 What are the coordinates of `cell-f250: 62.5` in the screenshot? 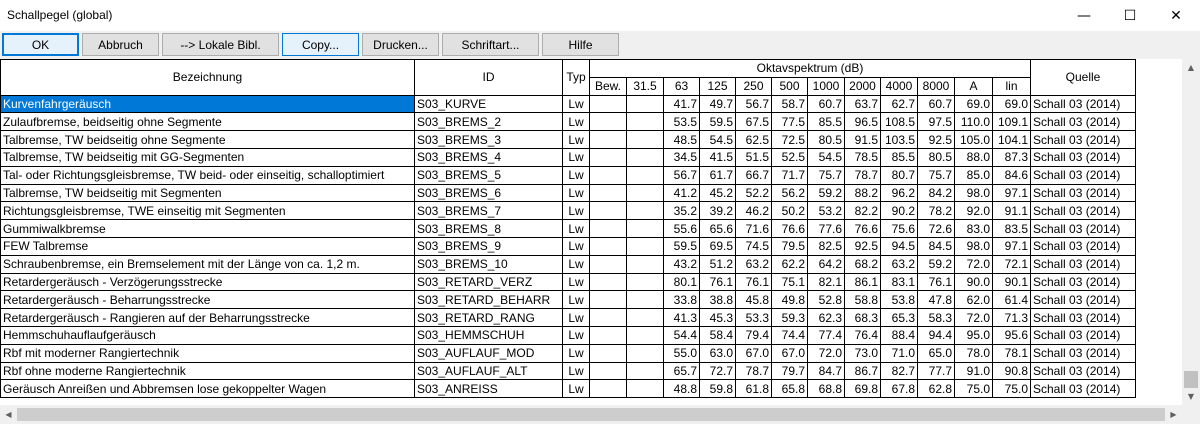 It's located at (753, 139).